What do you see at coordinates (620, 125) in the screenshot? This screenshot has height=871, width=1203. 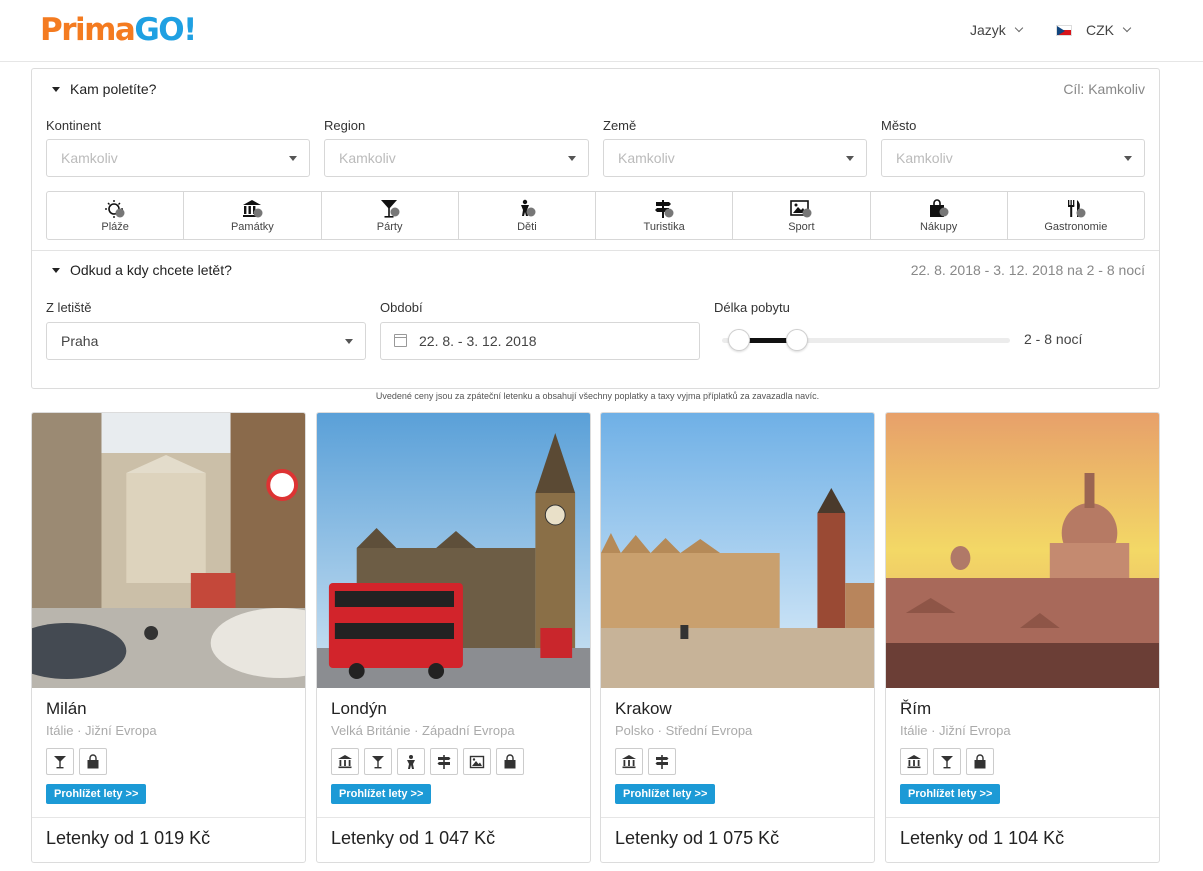 I see `country-label: Země` at bounding box center [620, 125].